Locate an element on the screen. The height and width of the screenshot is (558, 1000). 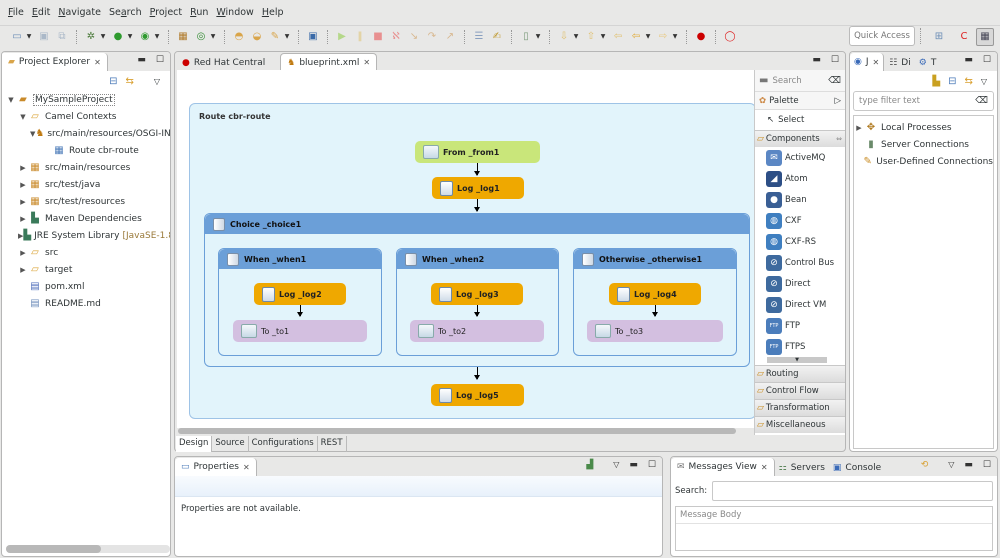
terminate-icon: ■ is located at coordinates (378, 37).